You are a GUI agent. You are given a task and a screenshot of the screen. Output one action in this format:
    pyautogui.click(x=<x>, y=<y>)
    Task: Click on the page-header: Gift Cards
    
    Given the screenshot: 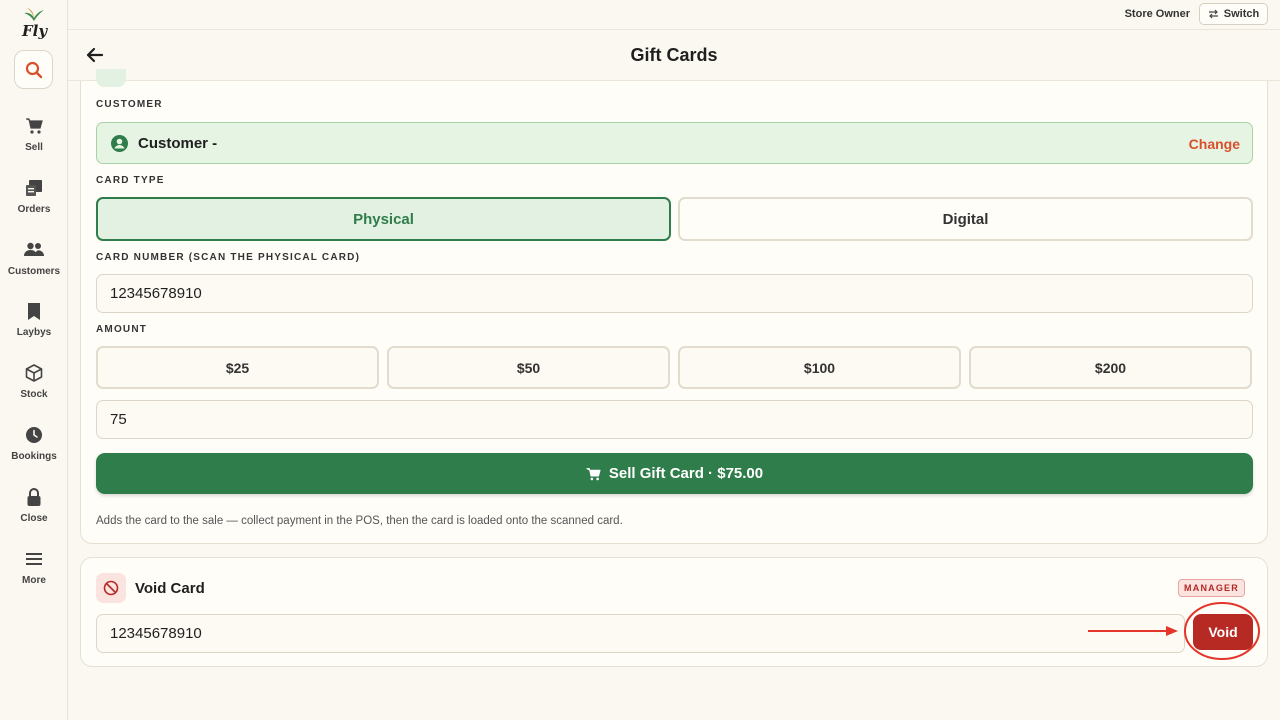 What is the action you would take?
    pyautogui.click(x=674, y=55)
    